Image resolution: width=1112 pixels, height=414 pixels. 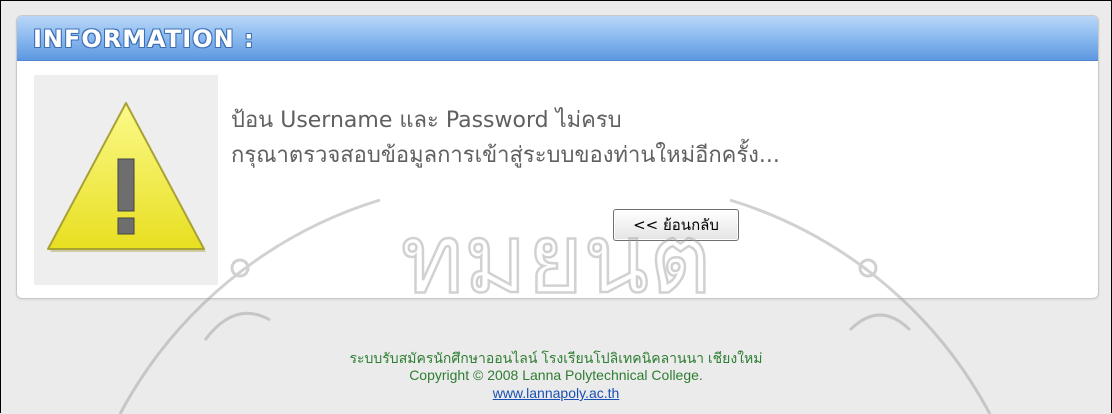 I want to click on warning-icon-box, so click(x=126, y=180).